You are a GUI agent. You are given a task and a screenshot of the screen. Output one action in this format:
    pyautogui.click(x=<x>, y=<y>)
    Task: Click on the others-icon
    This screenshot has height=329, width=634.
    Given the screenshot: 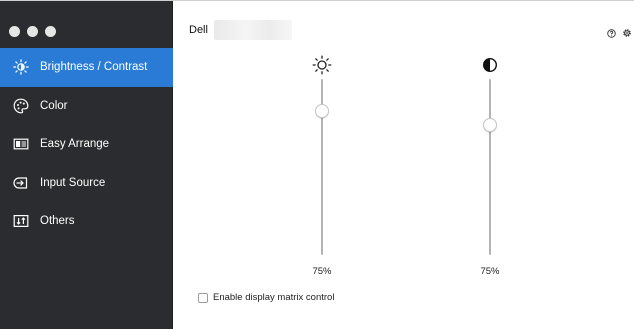 What is the action you would take?
    pyautogui.click(x=20, y=221)
    